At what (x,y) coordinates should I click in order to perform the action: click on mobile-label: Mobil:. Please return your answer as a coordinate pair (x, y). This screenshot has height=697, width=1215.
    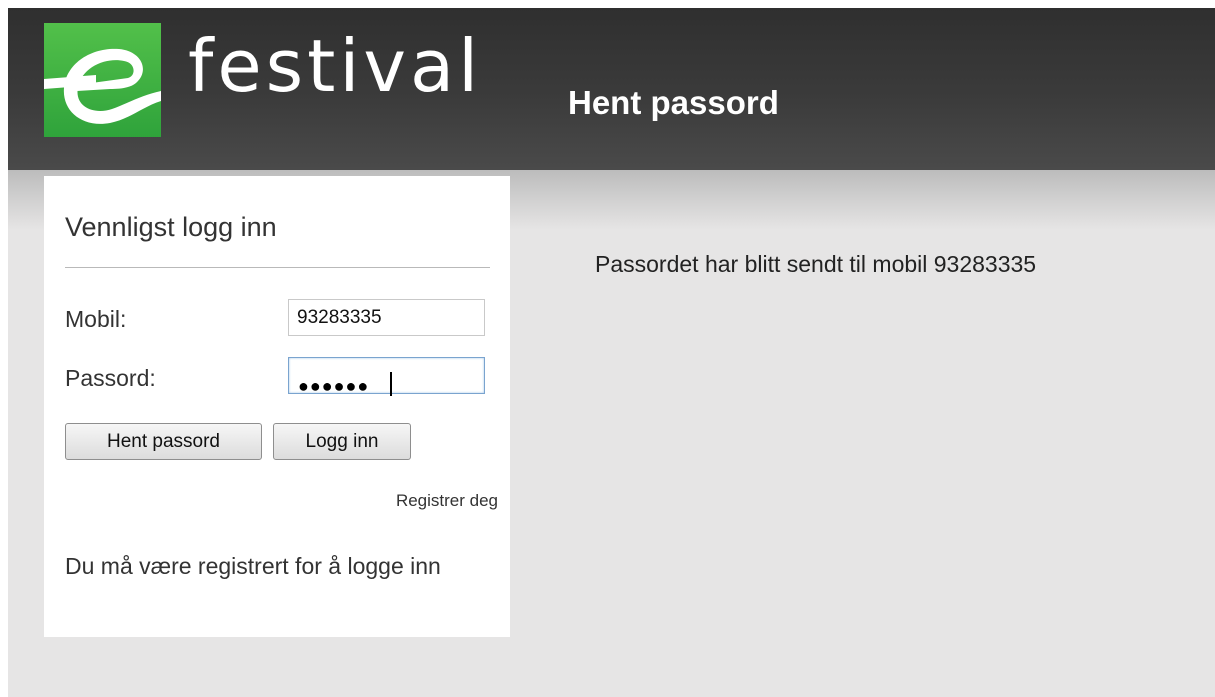
    Looking at the image, I should click on (96, 319).